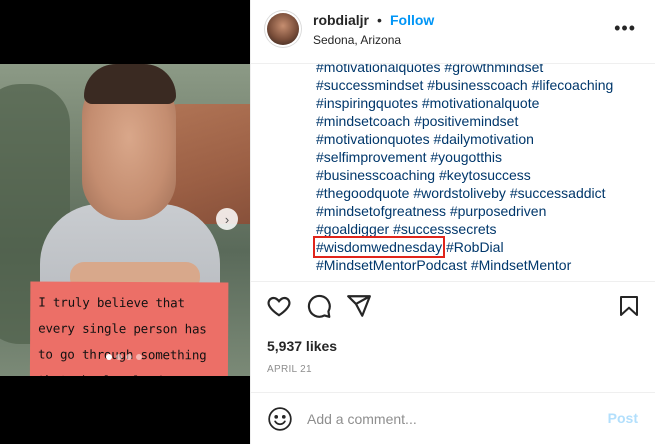 The width and height of the screenshot is (655, 444). What do you see at coordinates (375, 175) in the screenshot?
I see `hashtag-link: #businesscoaching` at bounding box center [375, 175].